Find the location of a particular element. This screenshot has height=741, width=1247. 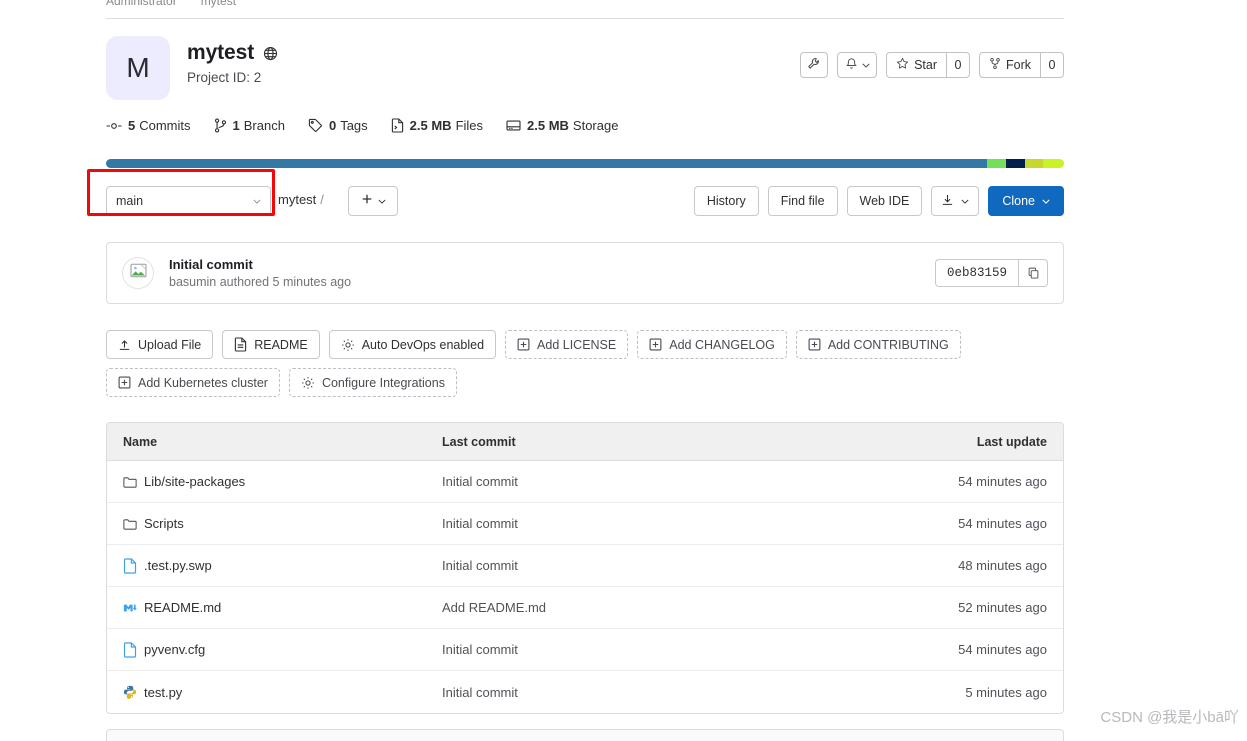

column-header-last-commit: Last commit is located at coordinates (479, 441).